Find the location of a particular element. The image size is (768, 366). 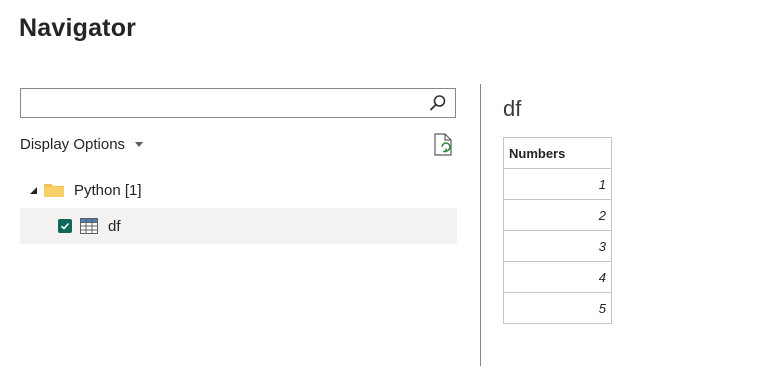

checkmark-icon is located at coordinates (65, 226).